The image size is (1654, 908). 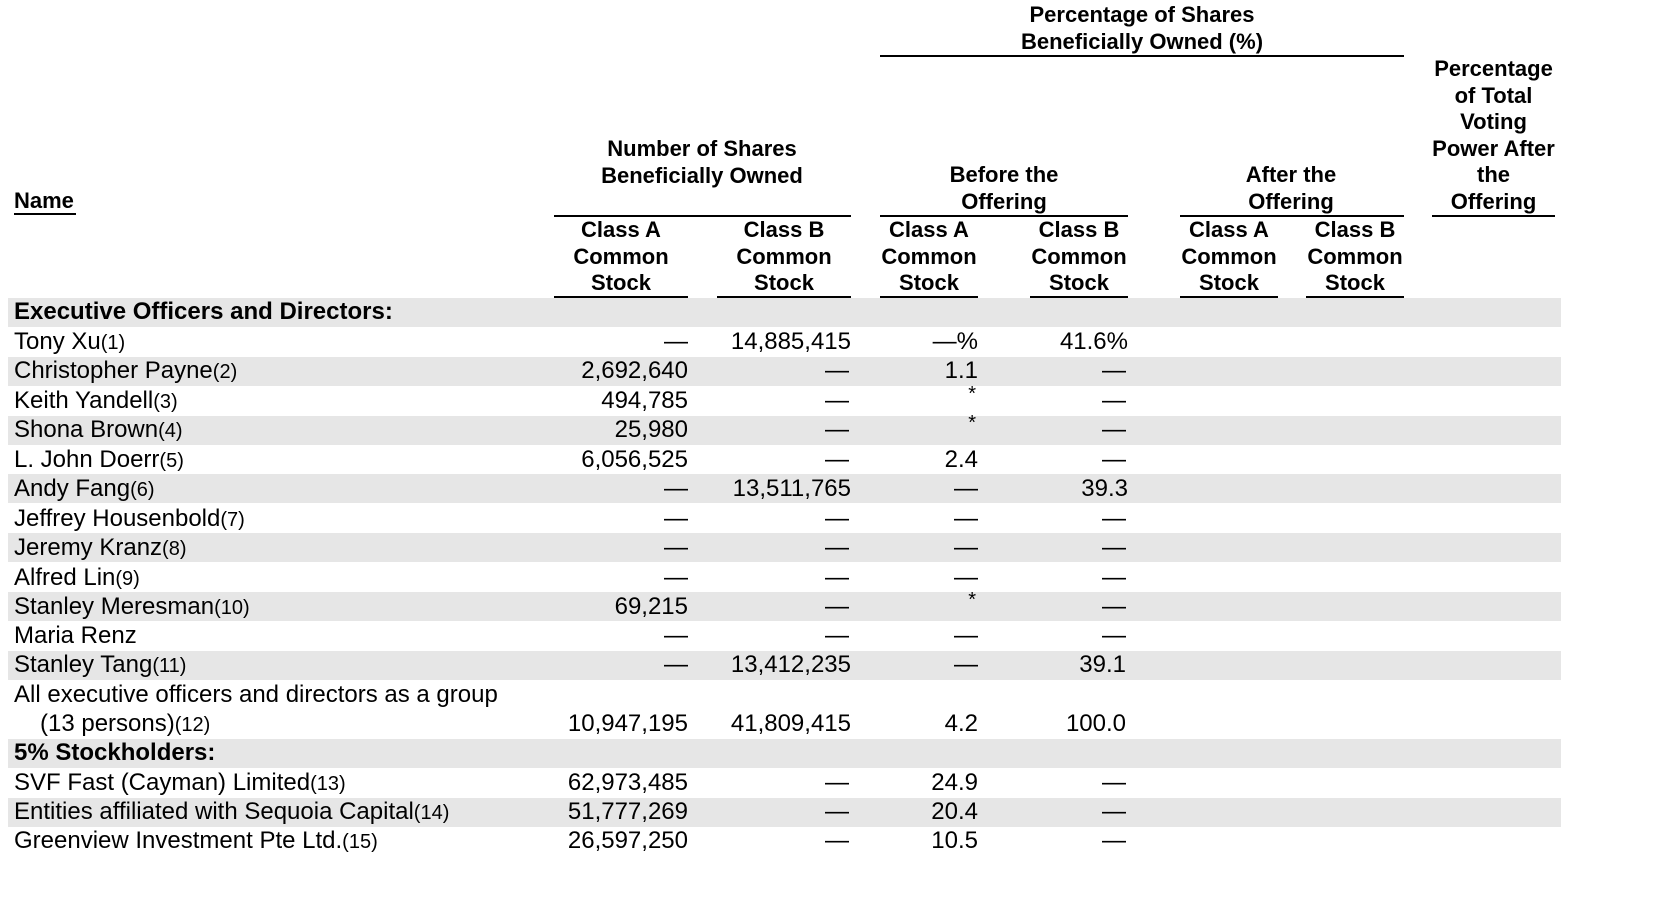 I want to click on class-a-pct-before: *, so click(x=972, y=600).